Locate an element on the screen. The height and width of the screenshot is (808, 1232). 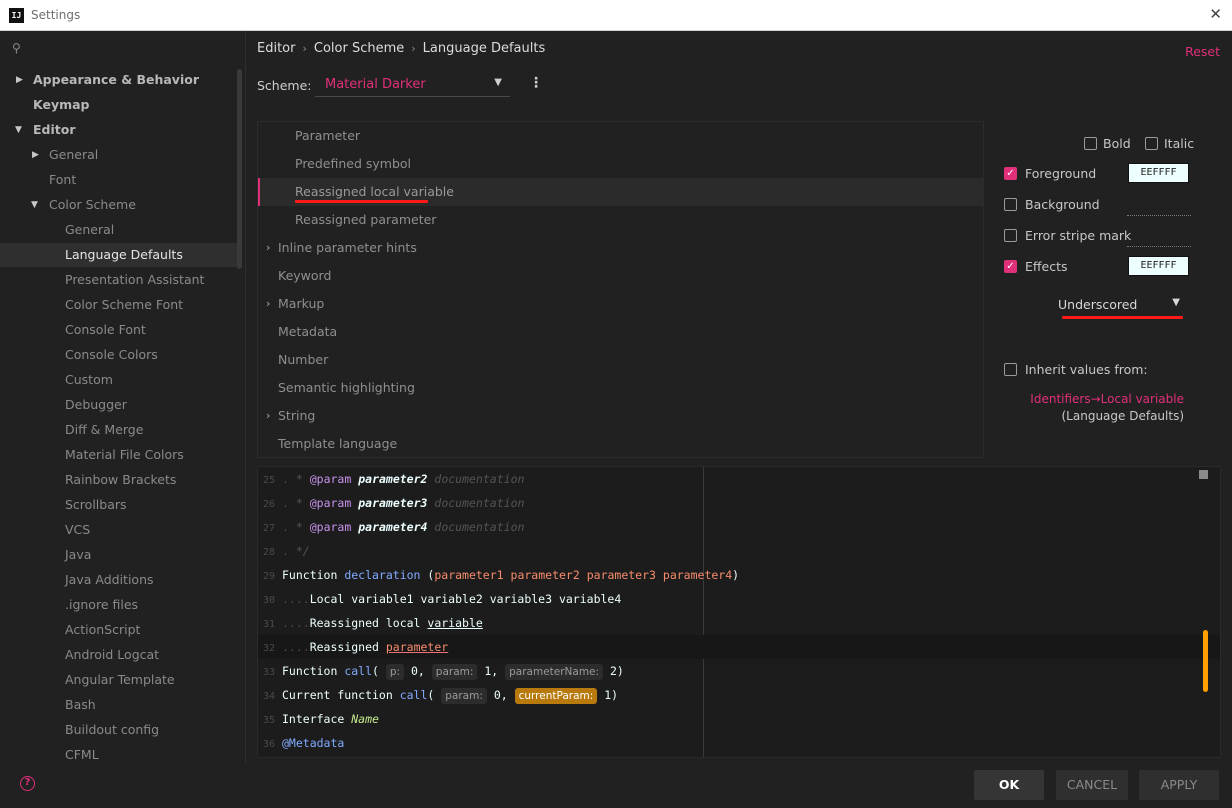
code-line: 31 ....Reassigned local variable is located at coordinates (739, 623).